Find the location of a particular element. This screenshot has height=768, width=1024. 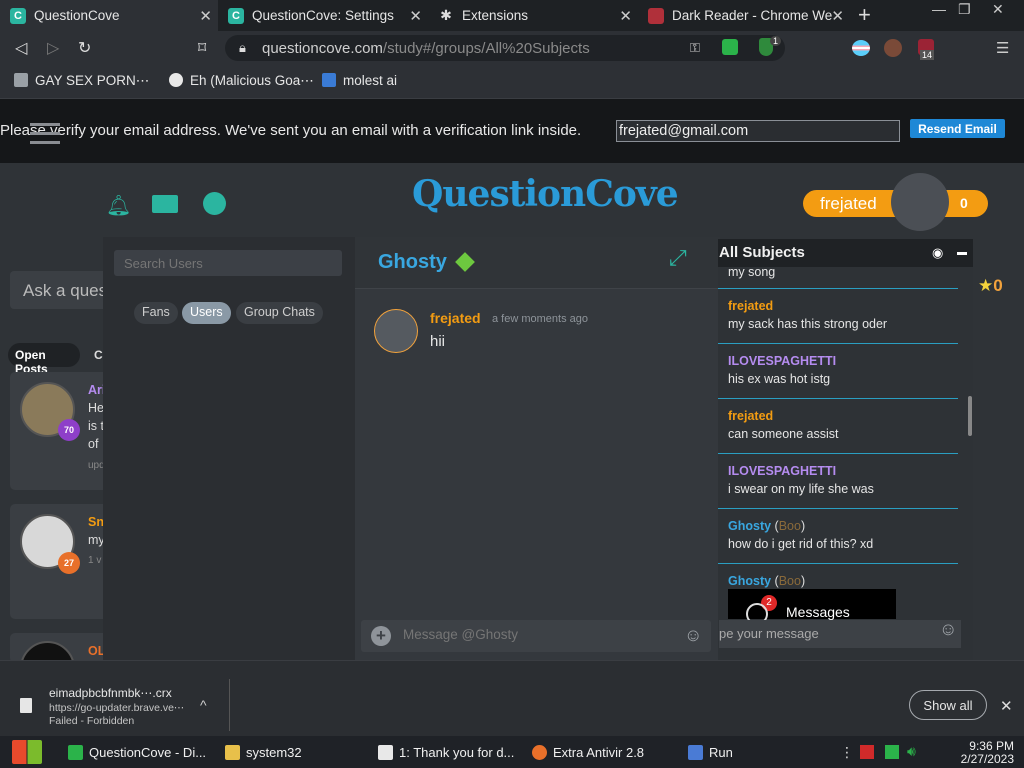

start-icon is located at coordinates (27, 752).